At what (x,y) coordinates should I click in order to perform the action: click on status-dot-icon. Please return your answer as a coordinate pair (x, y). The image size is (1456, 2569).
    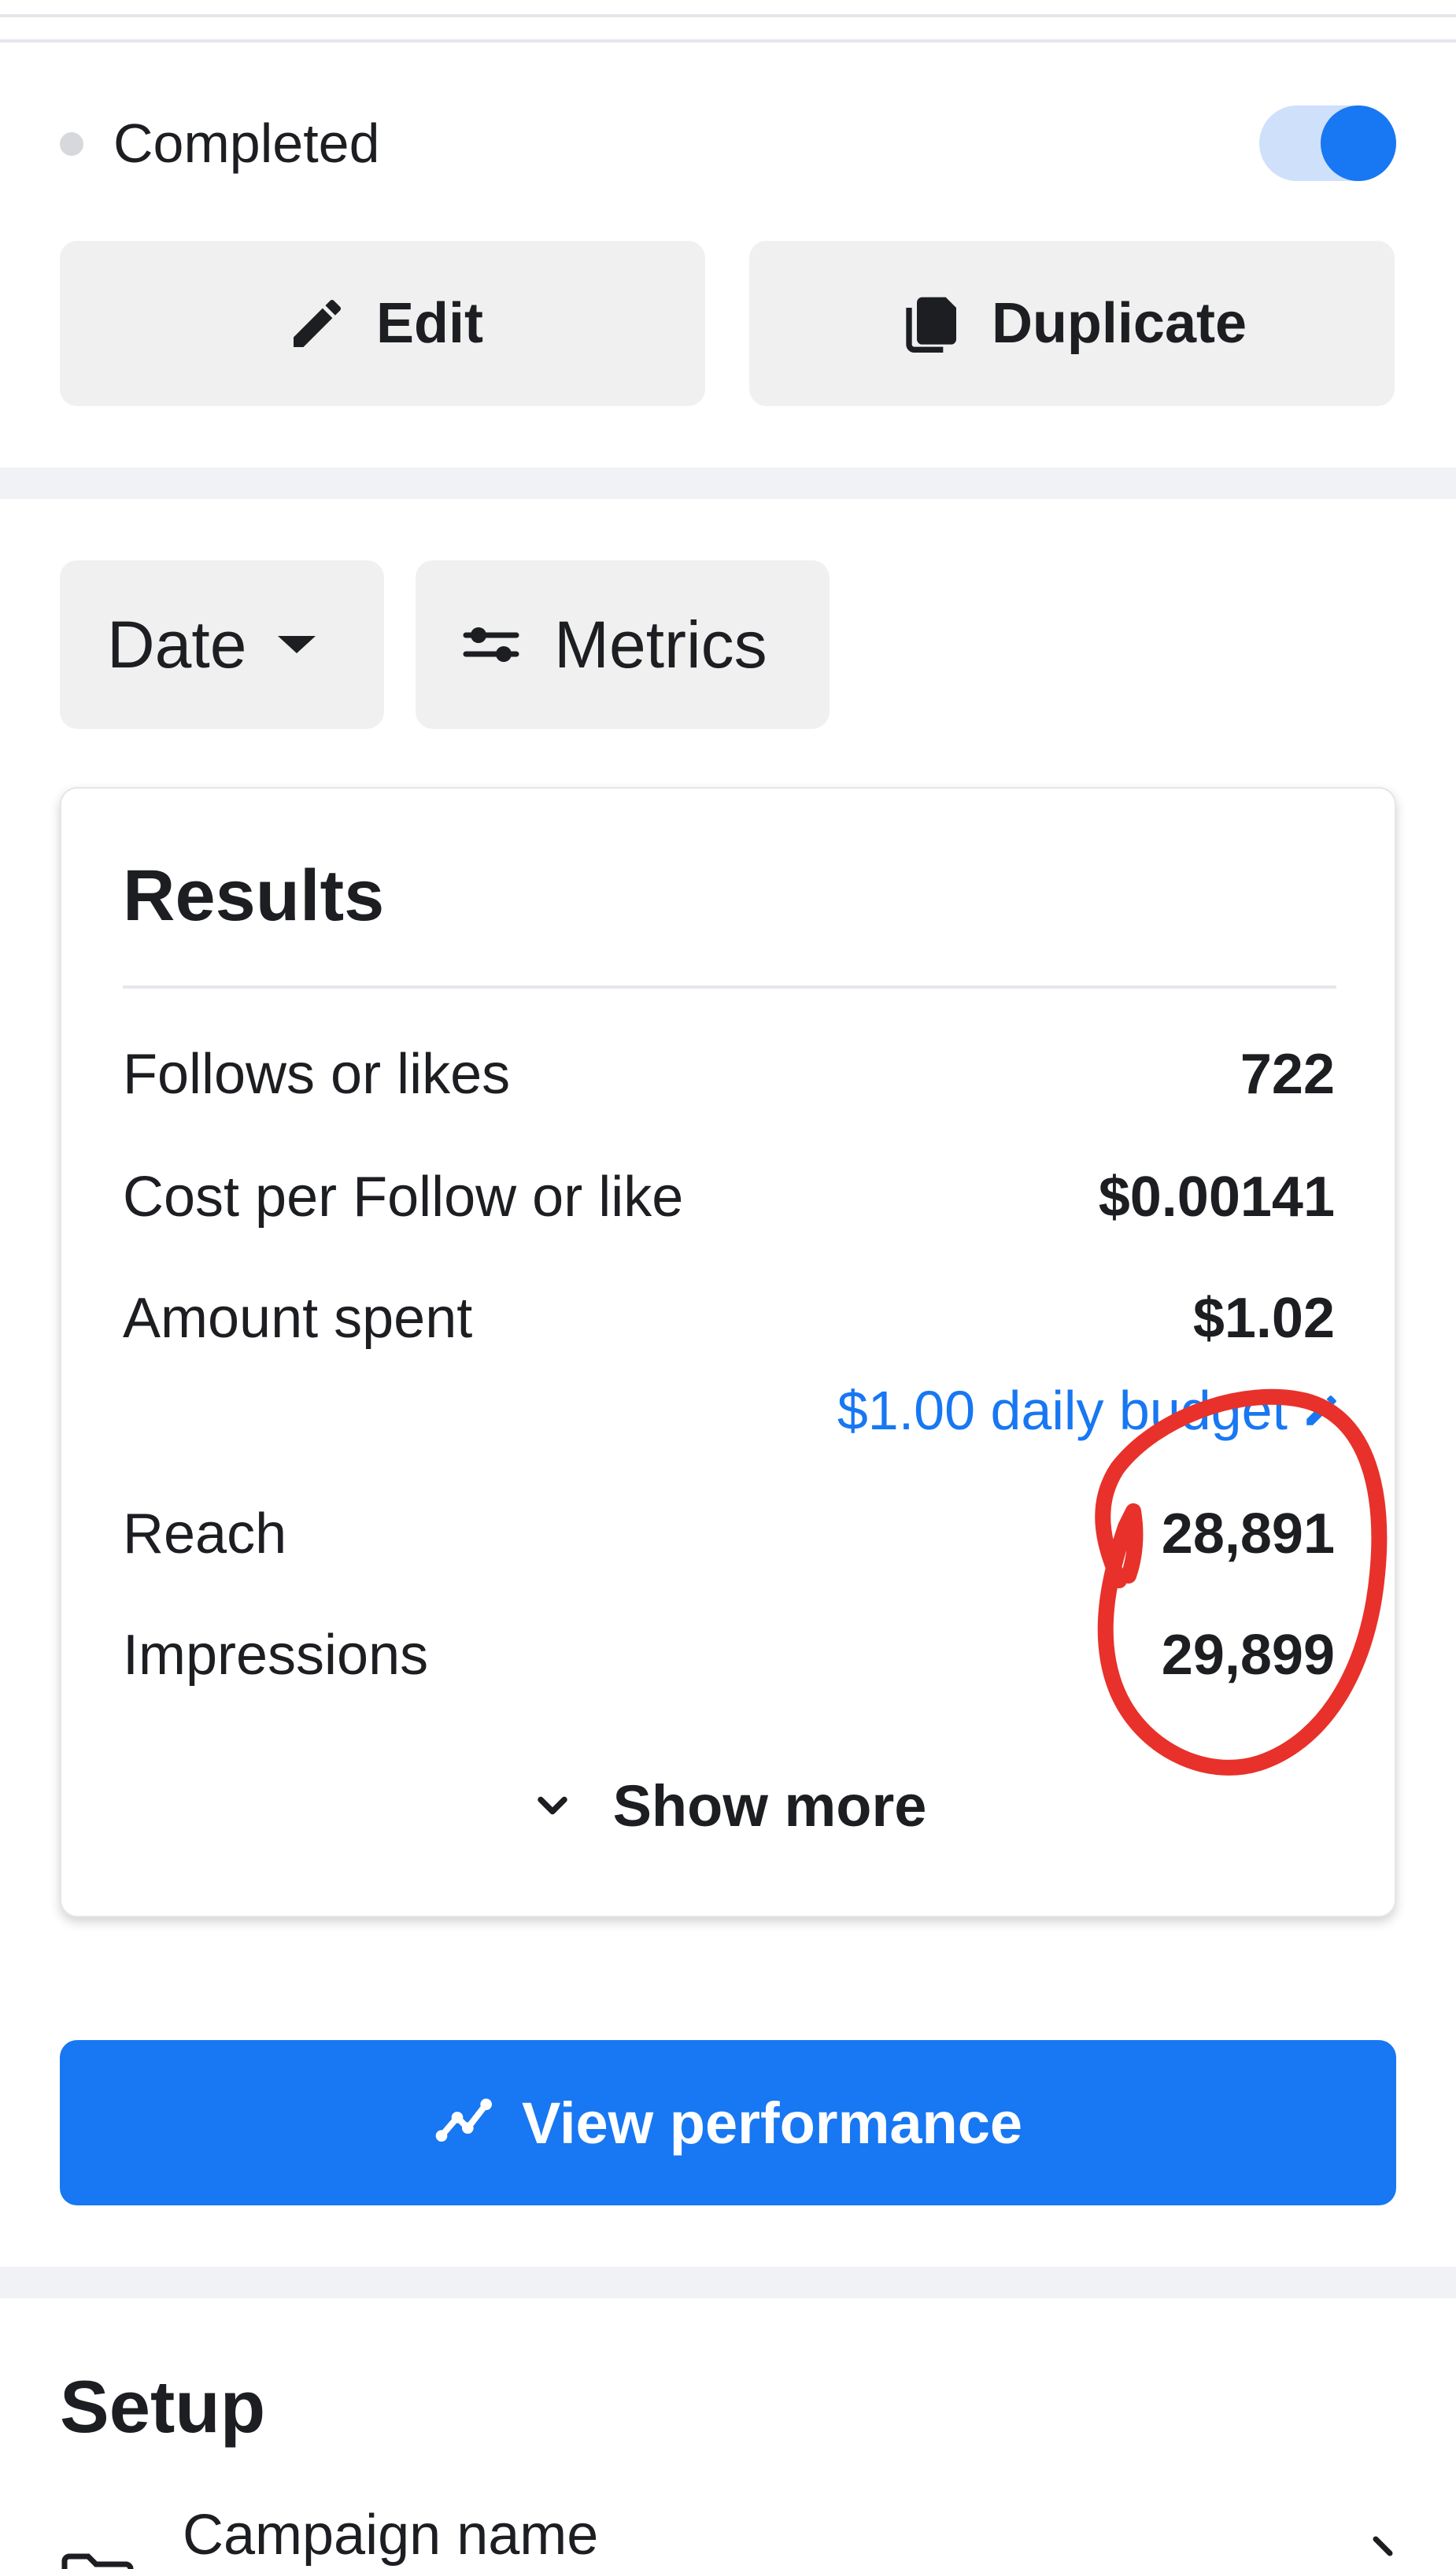
    Looking at the image, I should click on (71, 144).